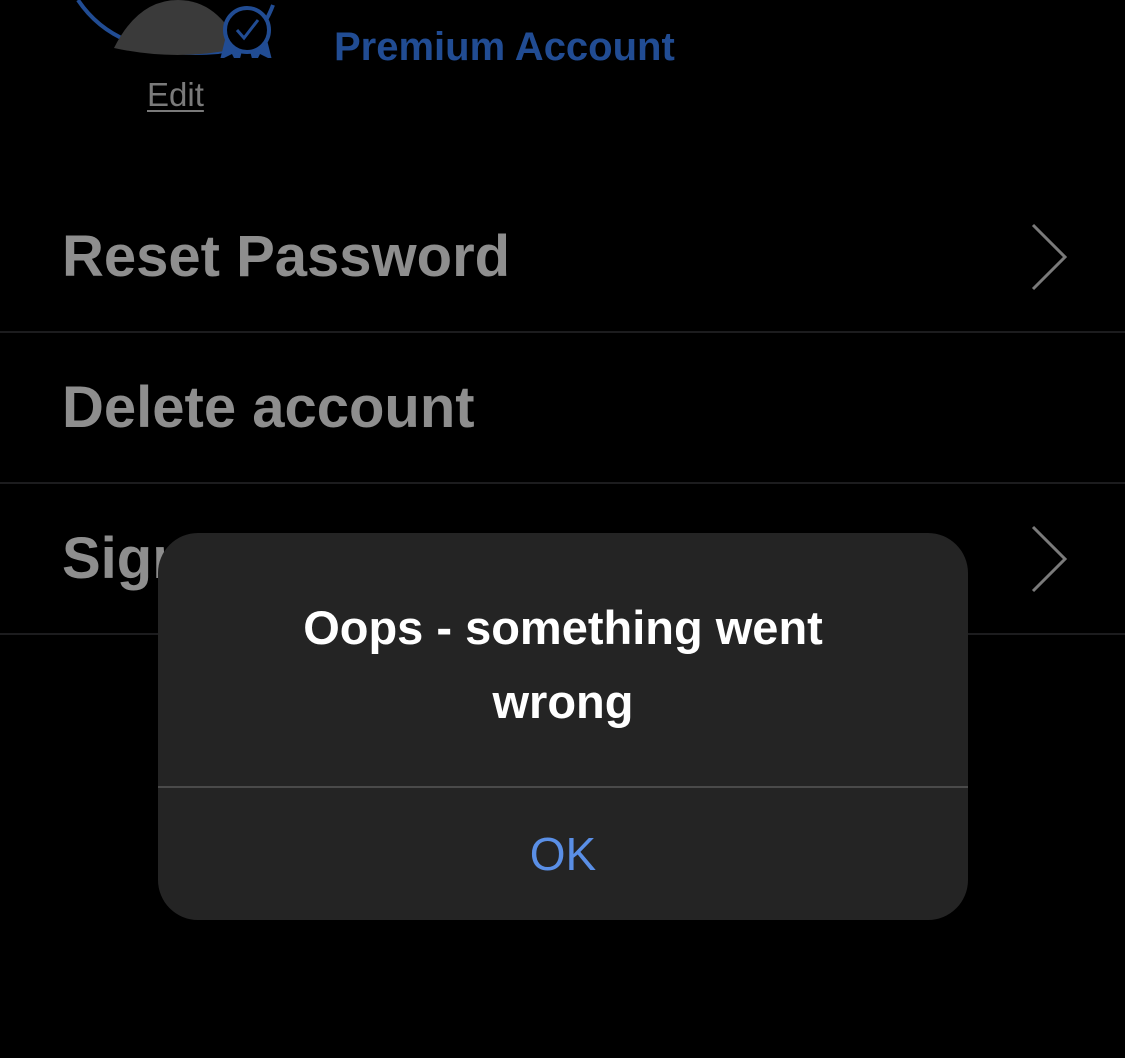 Image resolution: width=1125 pixels, height=1058 pixels. Describe the element at coordinates (286, 256) in the screenshot. I see `menu-item-label: Reset Password` at that location.